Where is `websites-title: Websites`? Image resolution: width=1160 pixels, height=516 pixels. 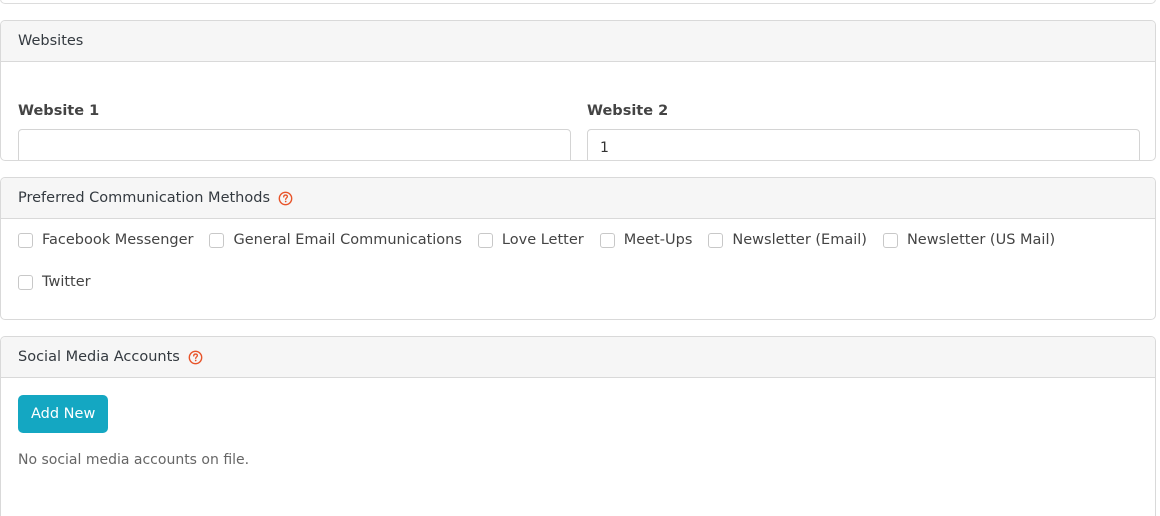
websites-title: Websites is located at coordinates (51, 41).